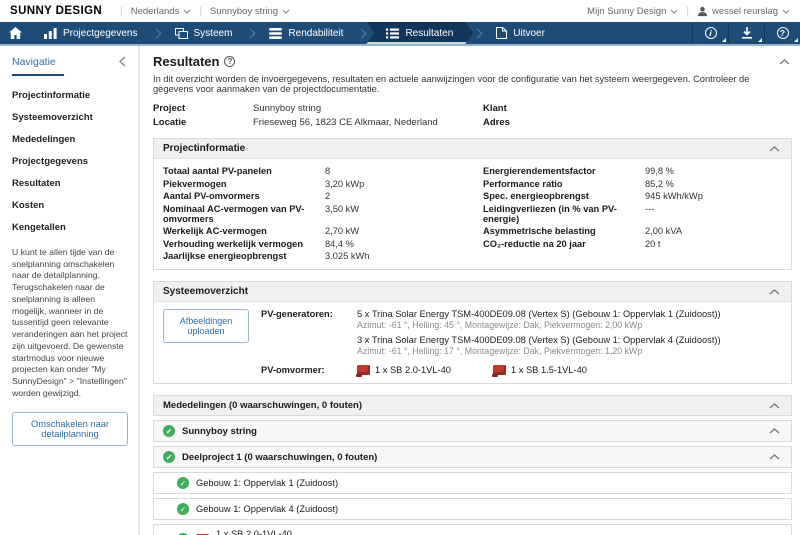 The width and height of the screenshot is (800, 535). Describe the element at coordinates (413, 370) in the screenshot. I see `inverter-name: 1 x SB 2.0-1VL-40` at that location.